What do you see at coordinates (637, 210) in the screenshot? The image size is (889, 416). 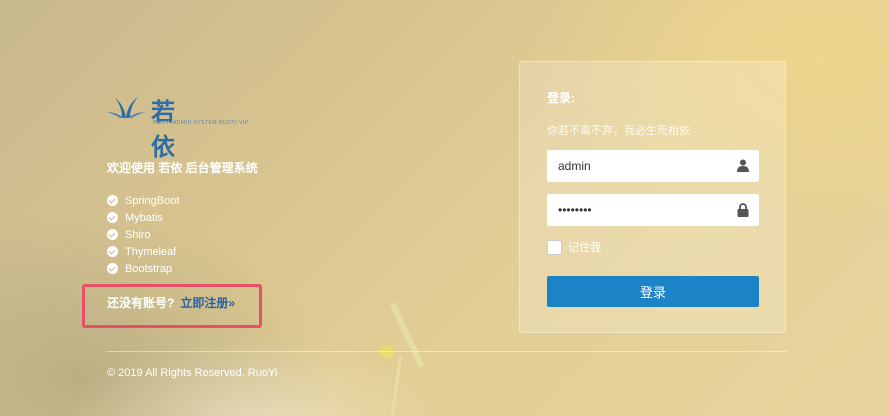 I see `password-input` at bounding box center [637, 210].